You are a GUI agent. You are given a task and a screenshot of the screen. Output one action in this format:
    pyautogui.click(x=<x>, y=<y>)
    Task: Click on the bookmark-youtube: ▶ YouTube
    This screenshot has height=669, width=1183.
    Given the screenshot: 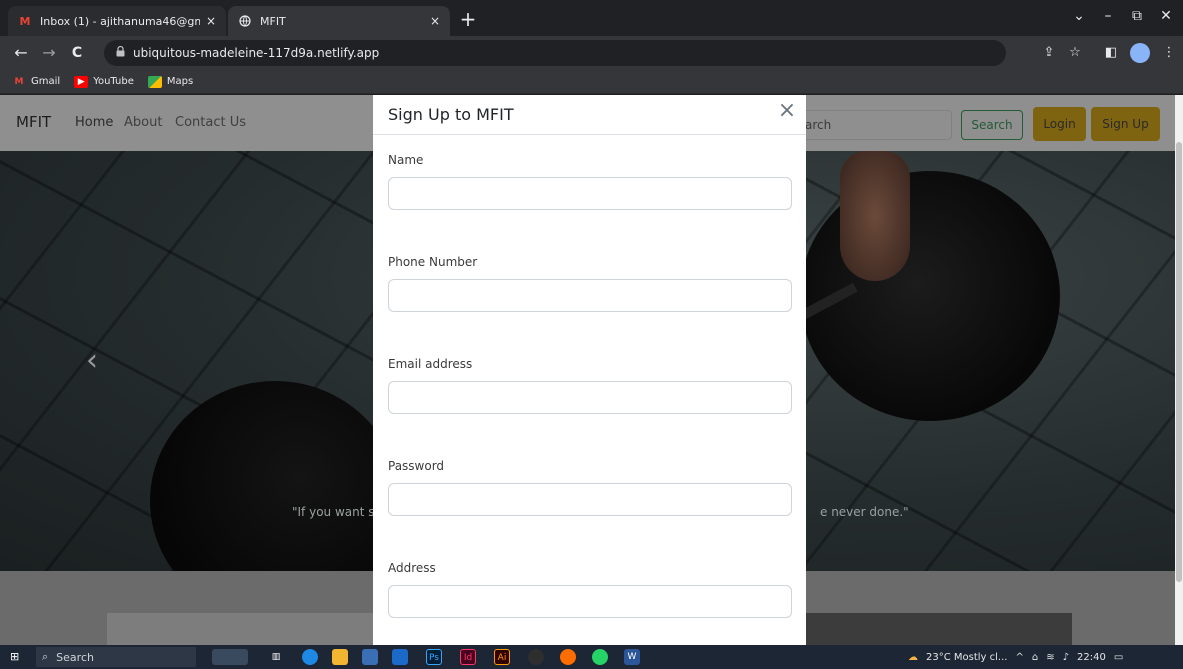 What is the action you would take?
    pyautogui.click(x=104, y=81)
    